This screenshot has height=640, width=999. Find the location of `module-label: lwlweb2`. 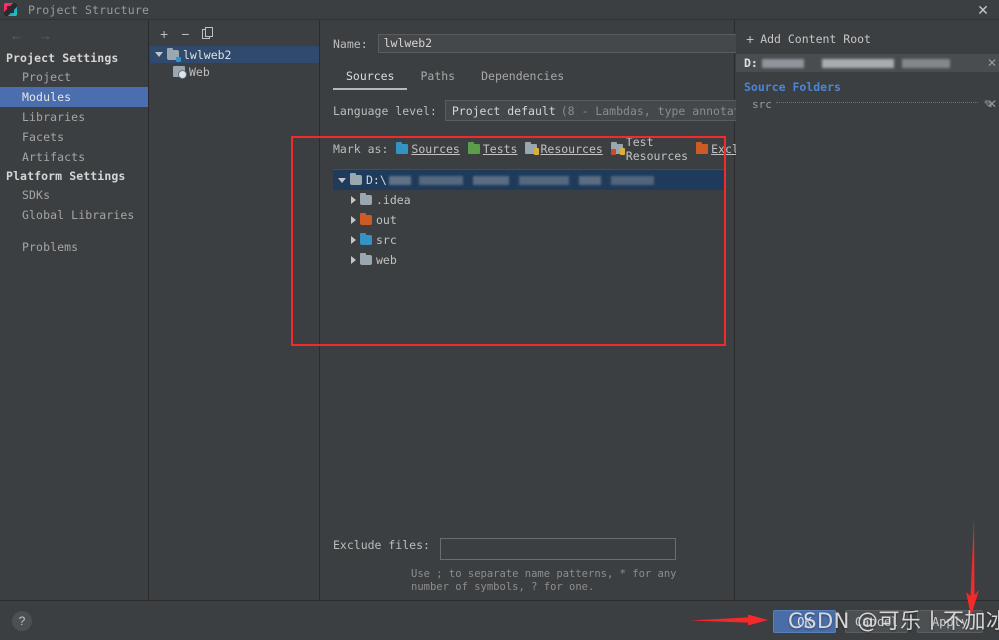

module-label: lwlweb2 is located at coordinates (207, 54).